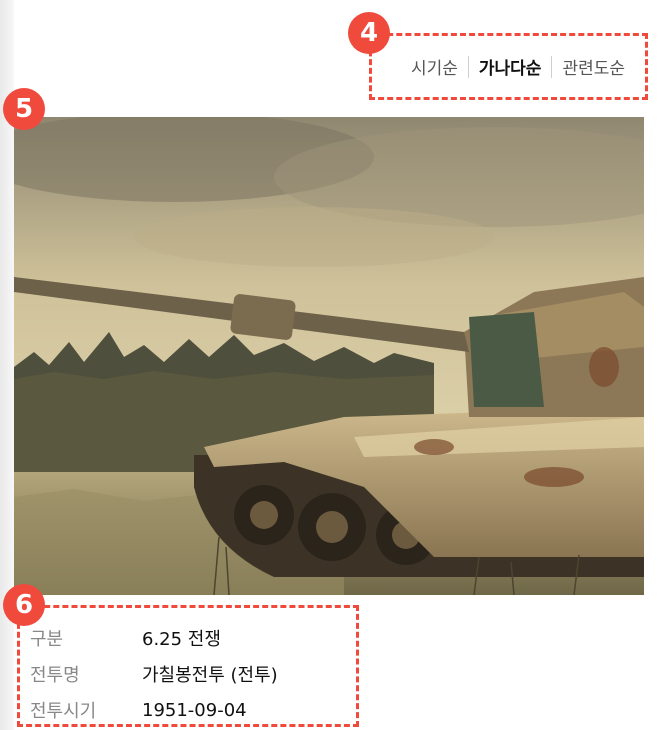 The image size is (664, 730). I want to click on info-row-category: 구분 6.25 전쟁, so click(193, 638).